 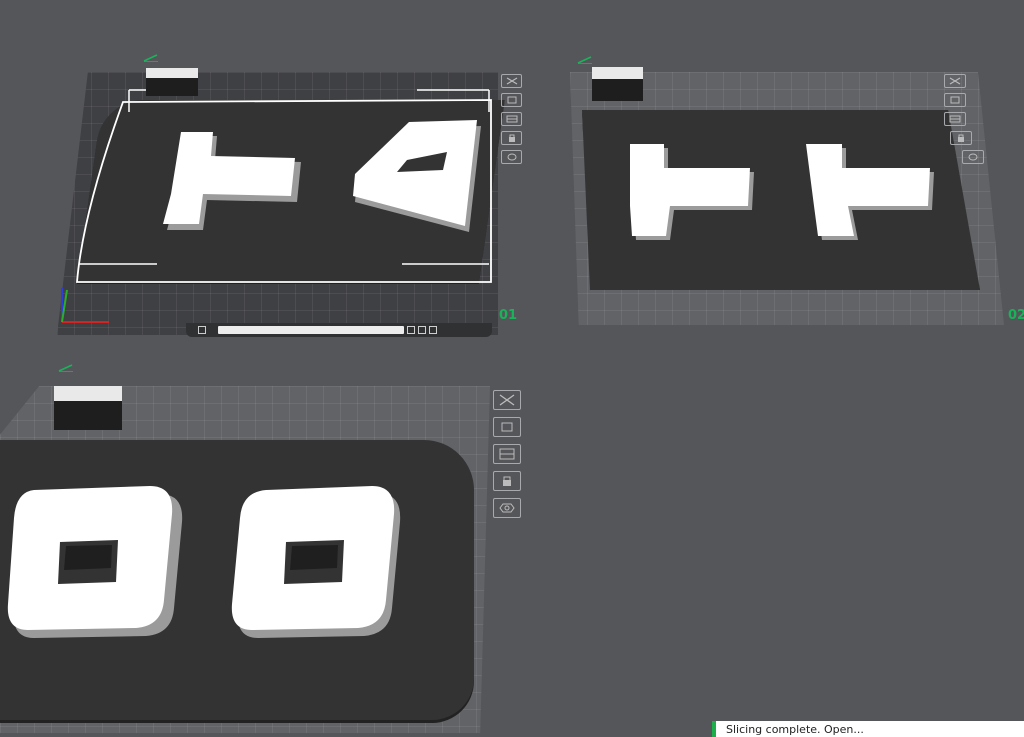 What do you see at coordinates (411, 330) in the screenshot?
I see `delete-icon` at bounding box center [411, 330].